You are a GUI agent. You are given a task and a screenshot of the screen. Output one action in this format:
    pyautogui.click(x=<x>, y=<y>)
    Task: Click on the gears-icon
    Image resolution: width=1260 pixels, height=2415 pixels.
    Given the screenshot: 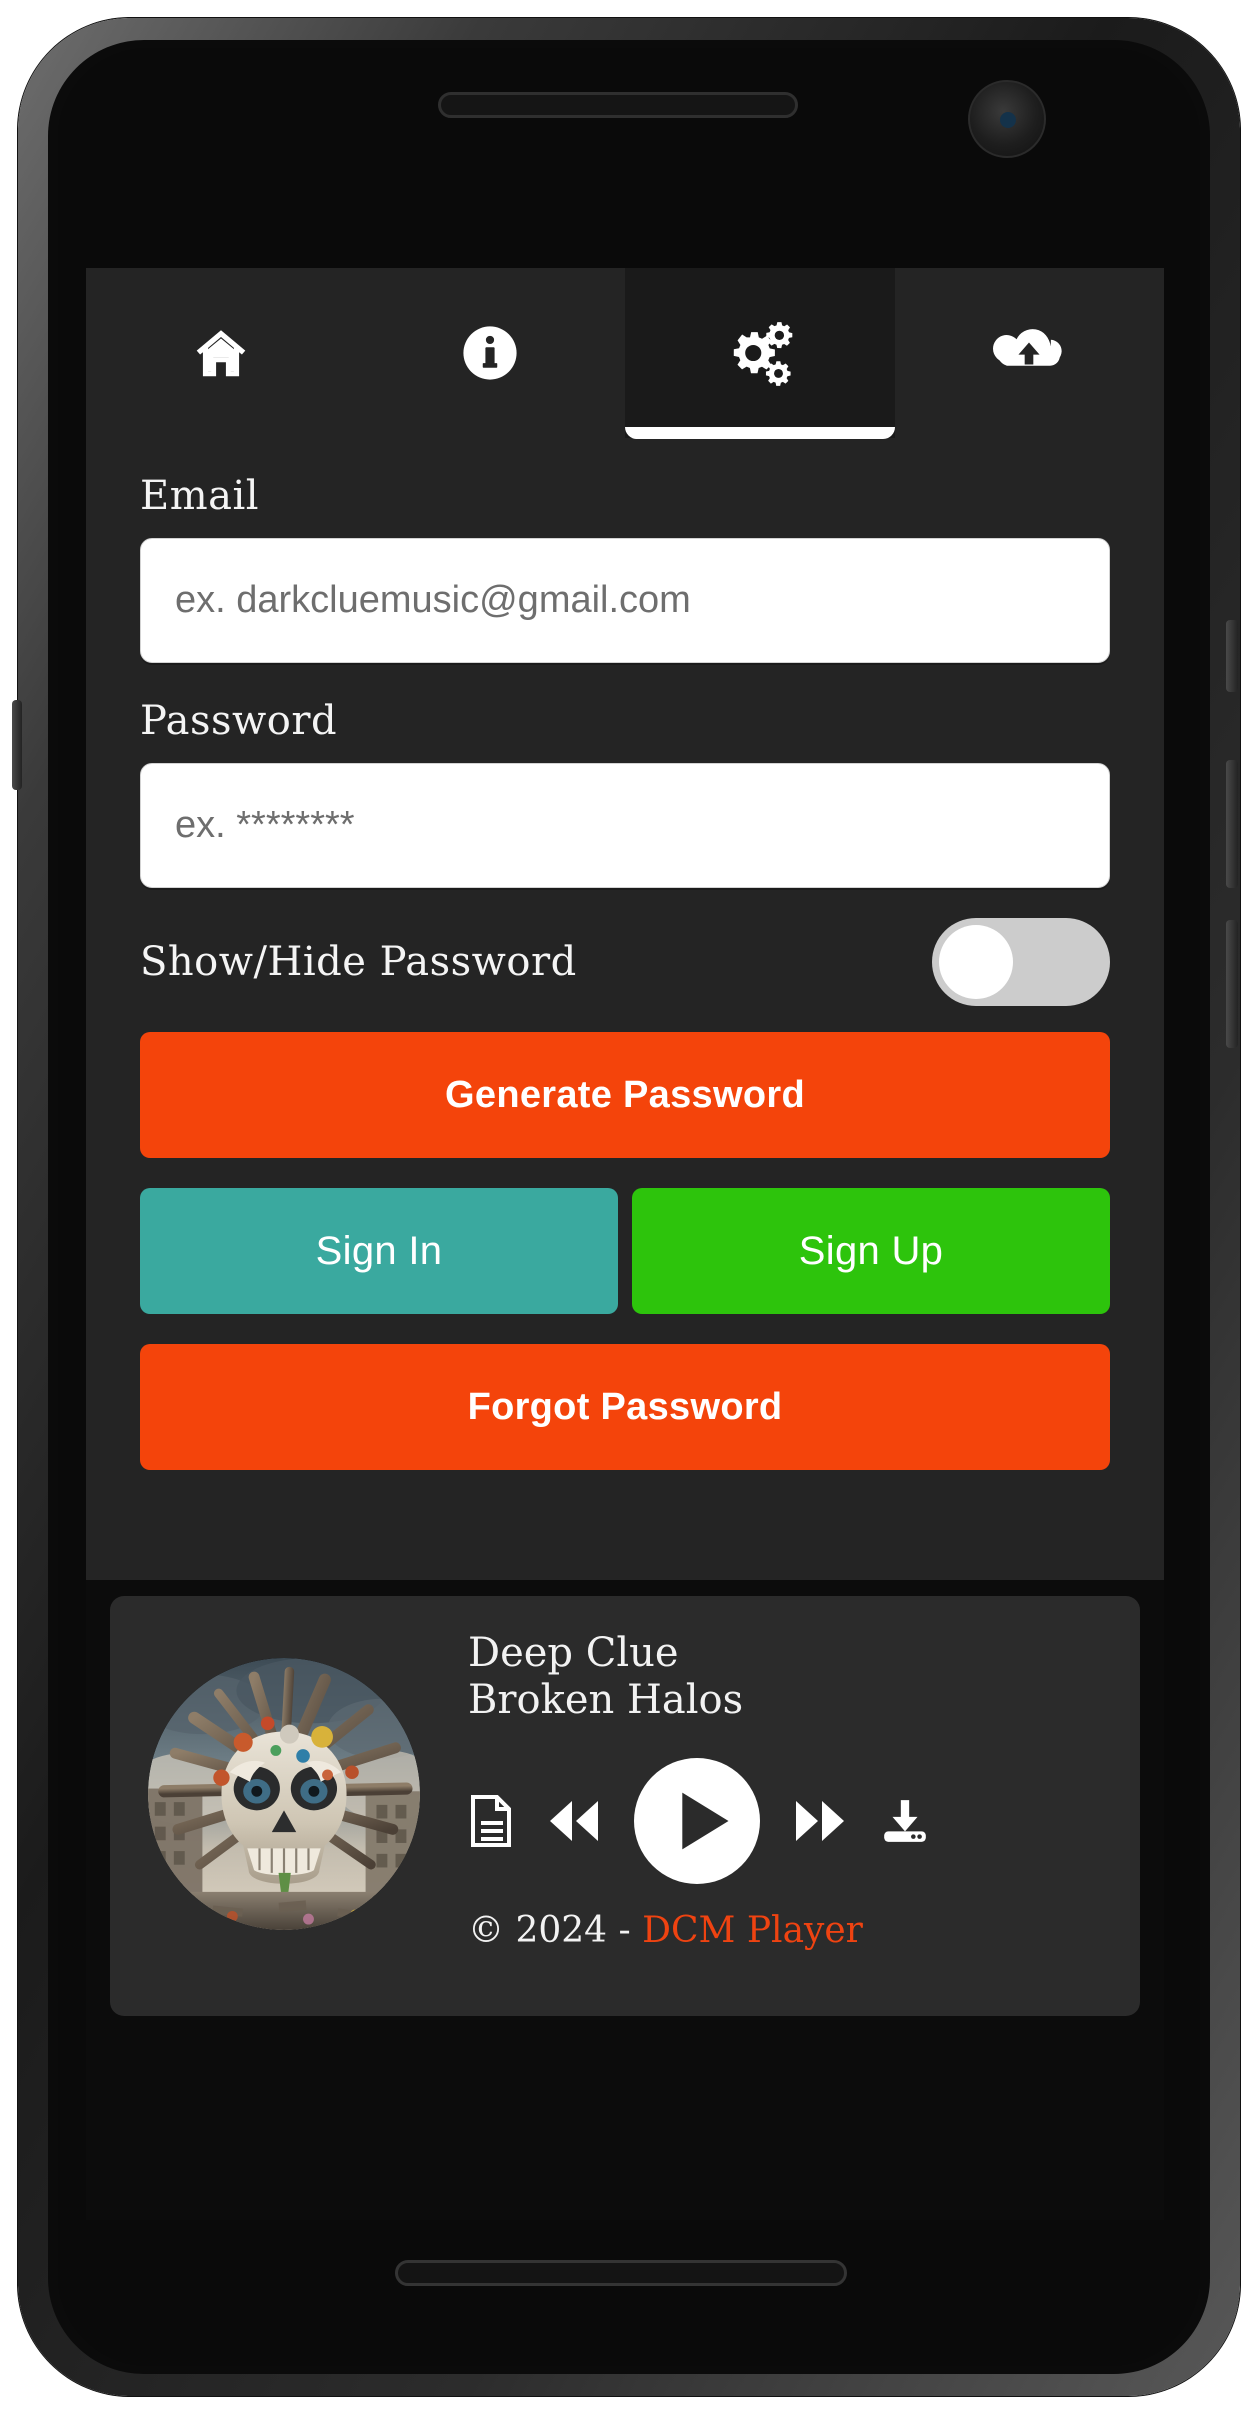 What is the action you would take?
    pyautogui.click(x=760, y=353)
    